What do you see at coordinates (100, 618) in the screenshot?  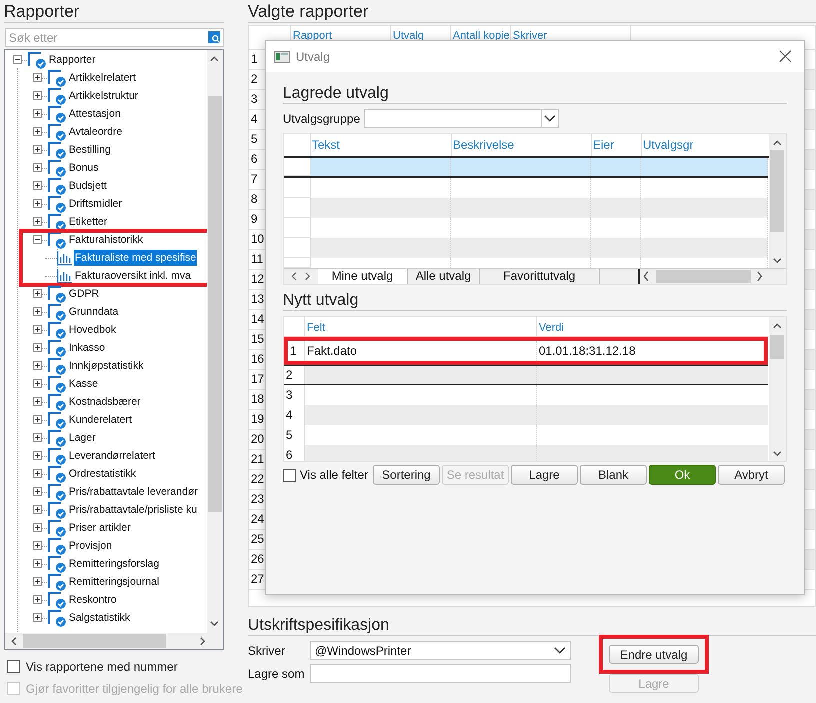 I see `tree-item: Salgstatistikk` at bounding box center [100, 618].